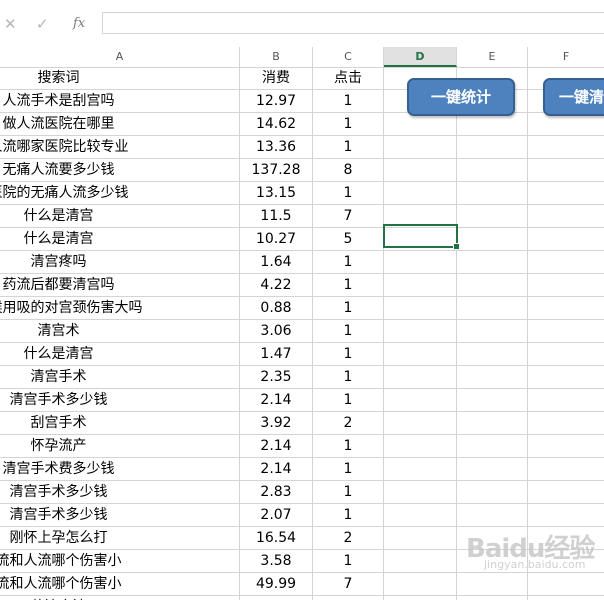 The width and height of the screenshot is (604, 600). Describe the element at coordinates (276, 584) in the screenshot. I see `cell-b: 49.99` at that location.